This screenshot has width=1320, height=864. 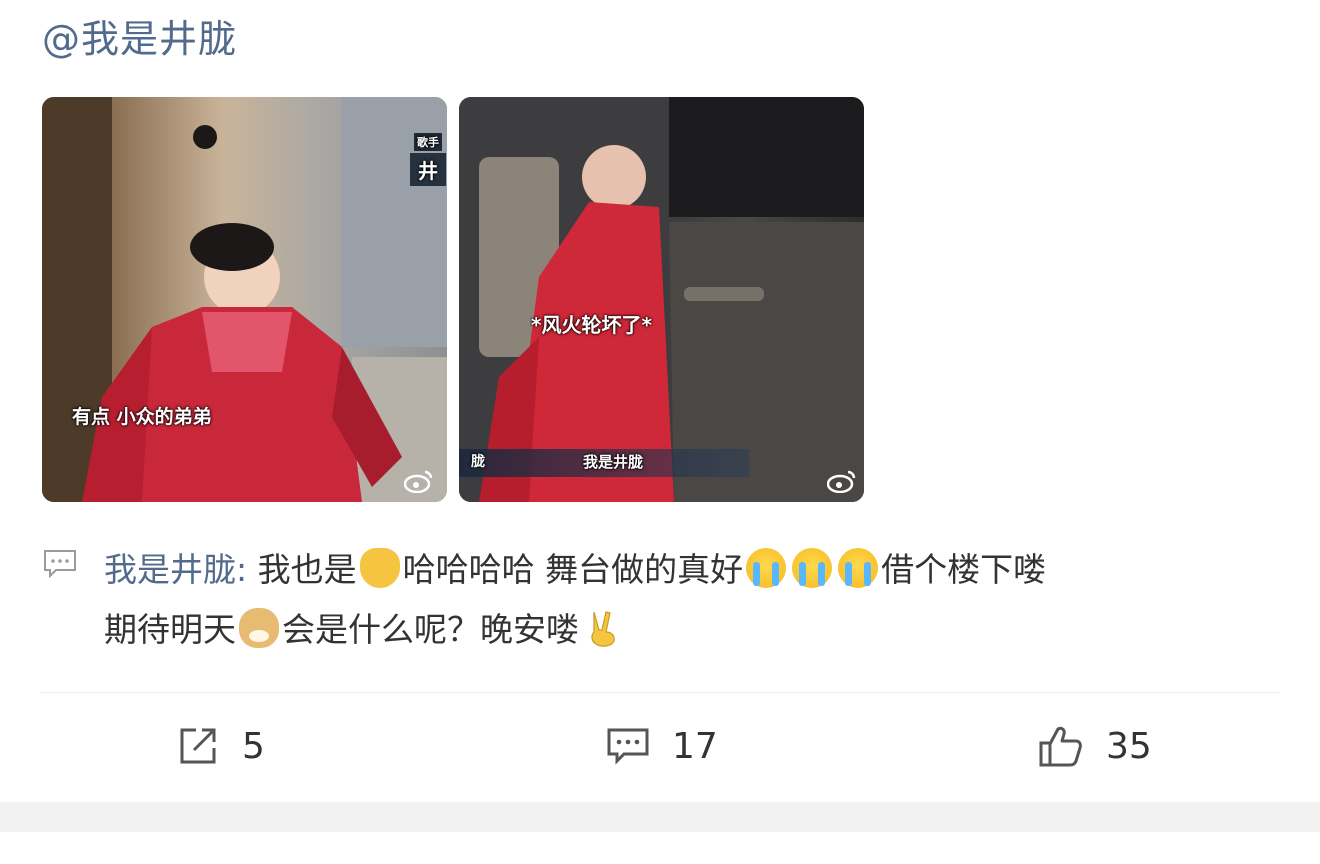 What do you see at coordinates (198, 746) in the screenshot?
I see `repost-icon` at bounding box center [198, 746].